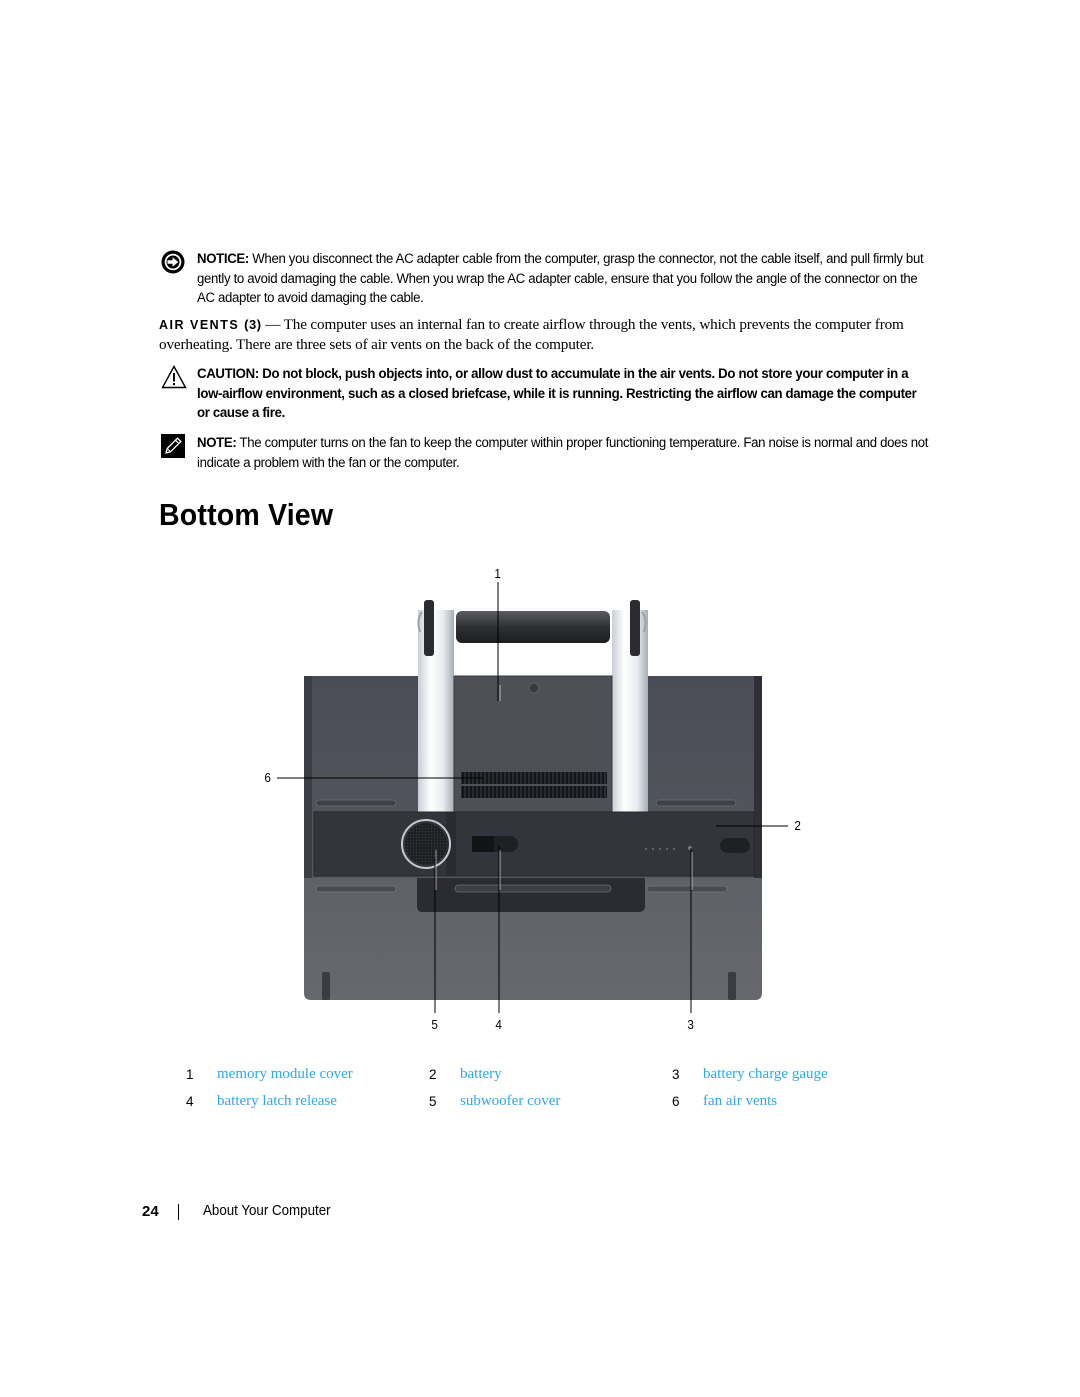 This screenshot has width=1080, height=1397. I want to click on caution-label: CAUTION:, so click(228, 374).